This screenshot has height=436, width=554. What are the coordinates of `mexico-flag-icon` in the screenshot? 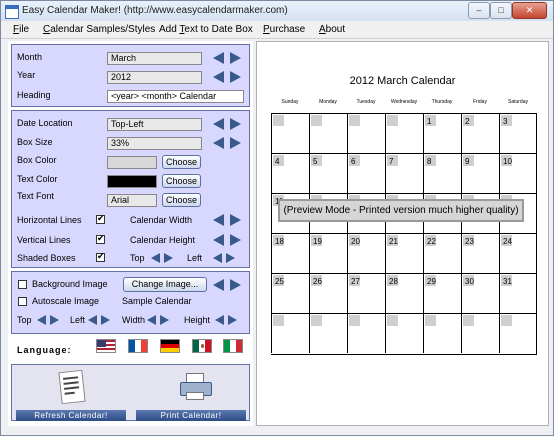 It's located at (202, 346).